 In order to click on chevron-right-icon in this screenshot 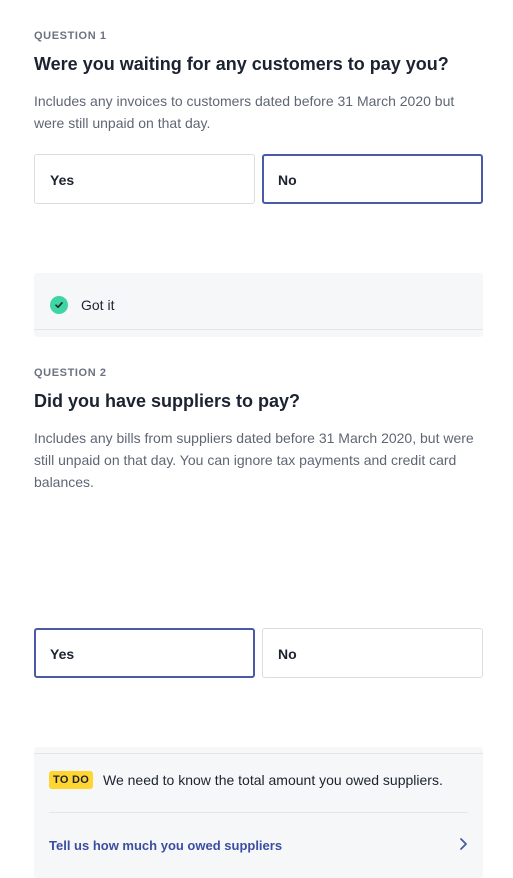, I will do `click(463, 845)`.